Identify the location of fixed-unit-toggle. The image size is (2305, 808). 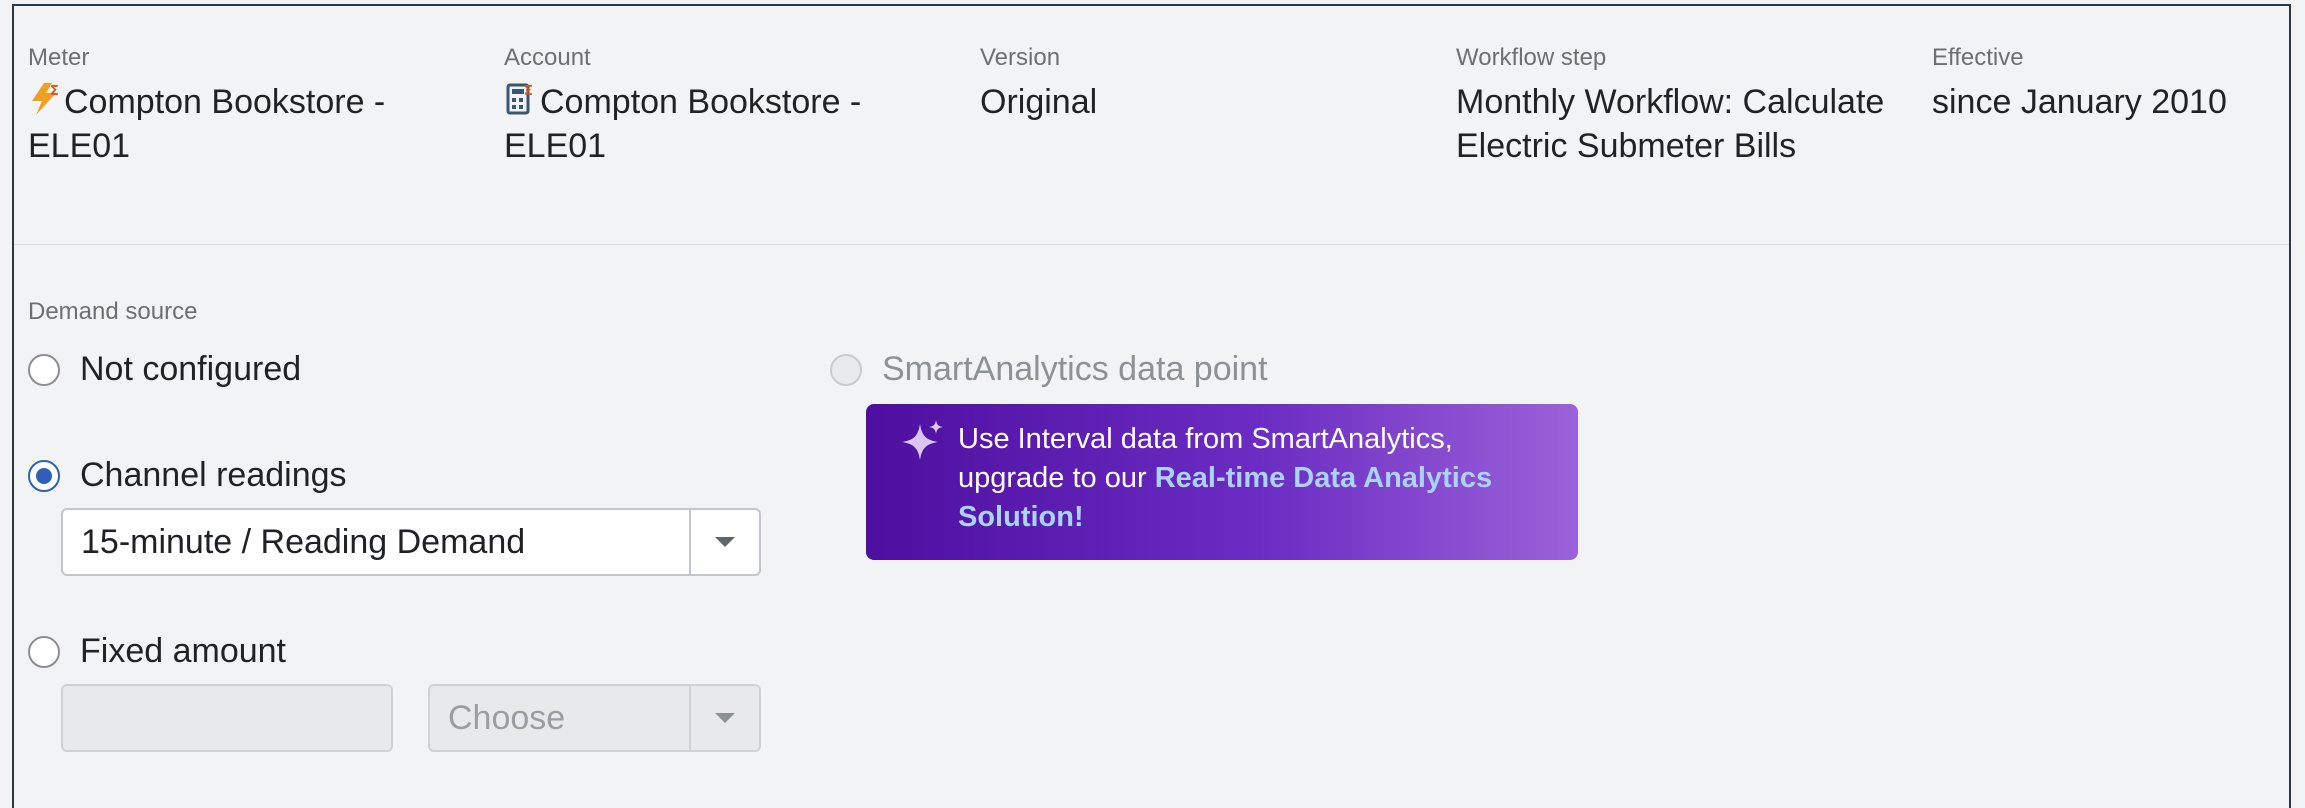
(724, 718).